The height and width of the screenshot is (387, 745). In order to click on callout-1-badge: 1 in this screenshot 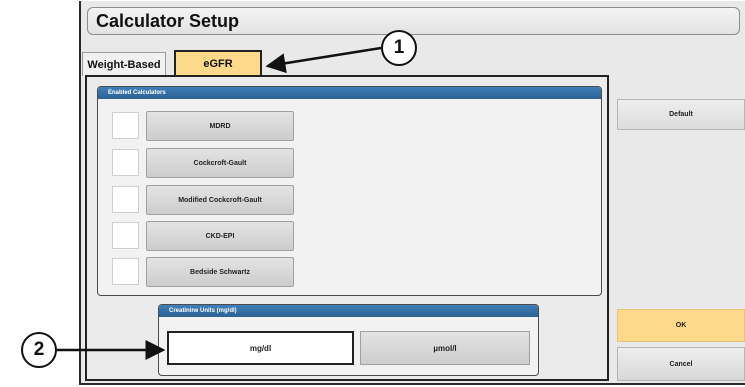, I will do `click(399, 48)`.